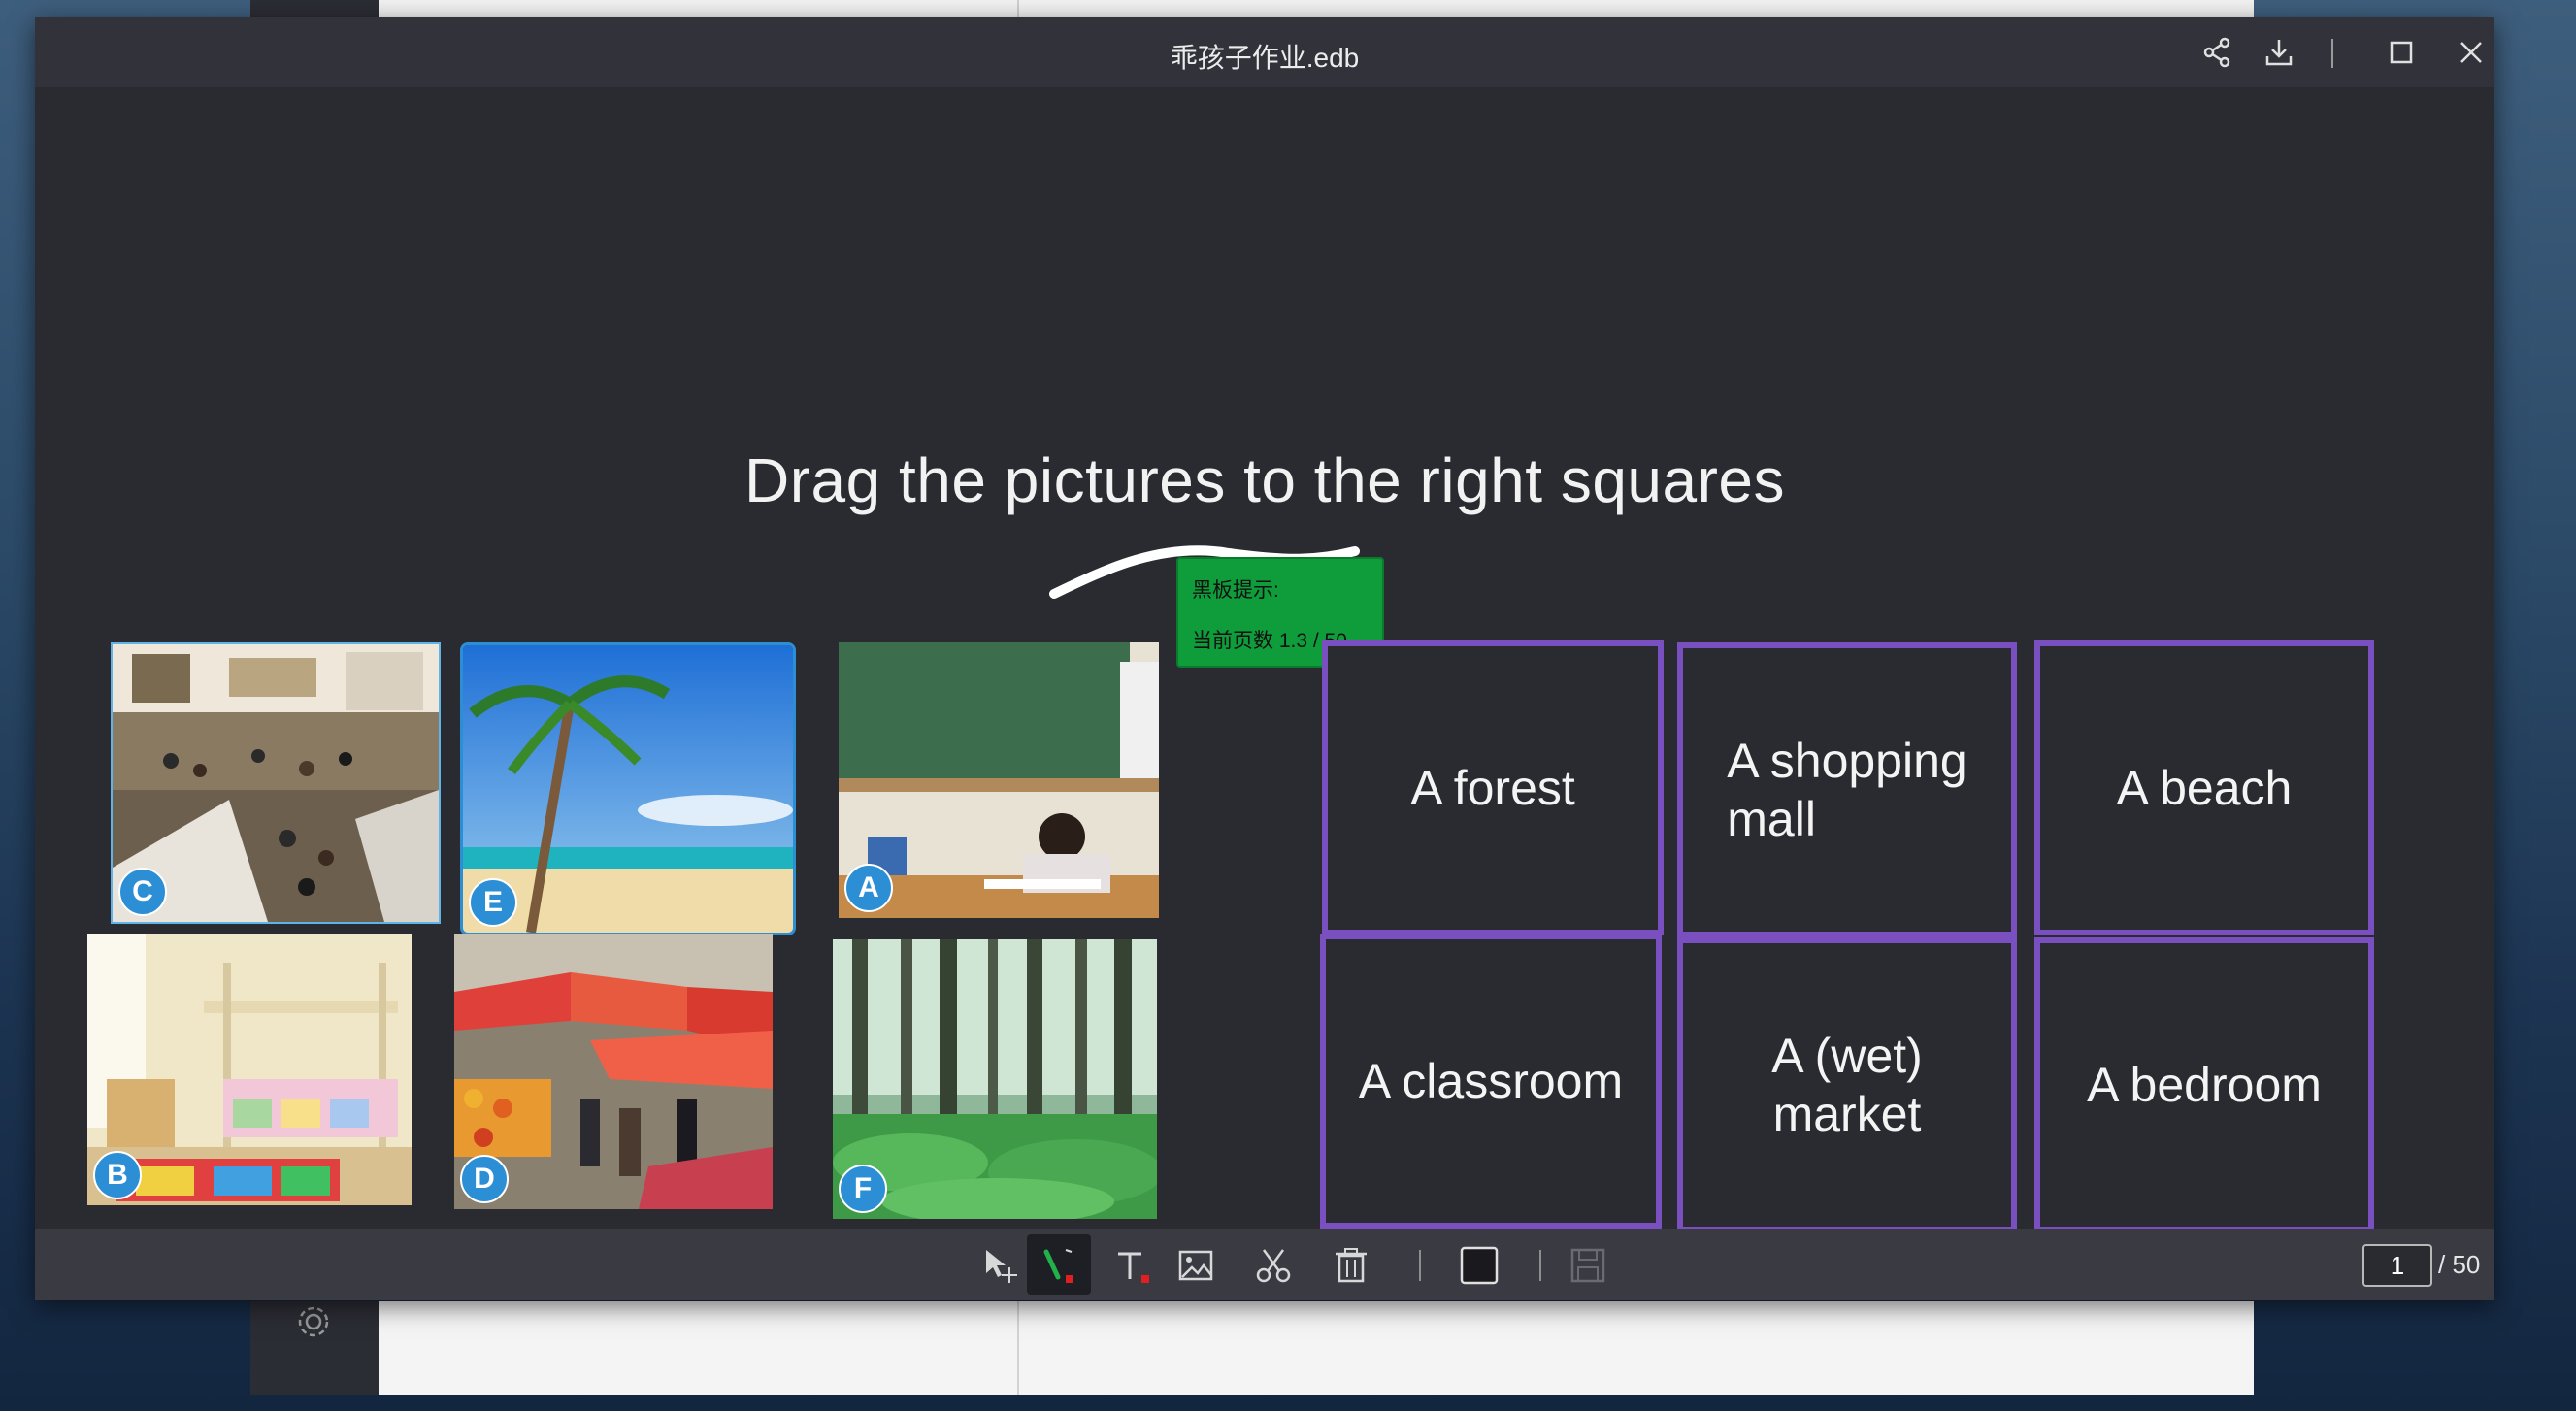  I want to click on background-app-top, so click(1252, 8).